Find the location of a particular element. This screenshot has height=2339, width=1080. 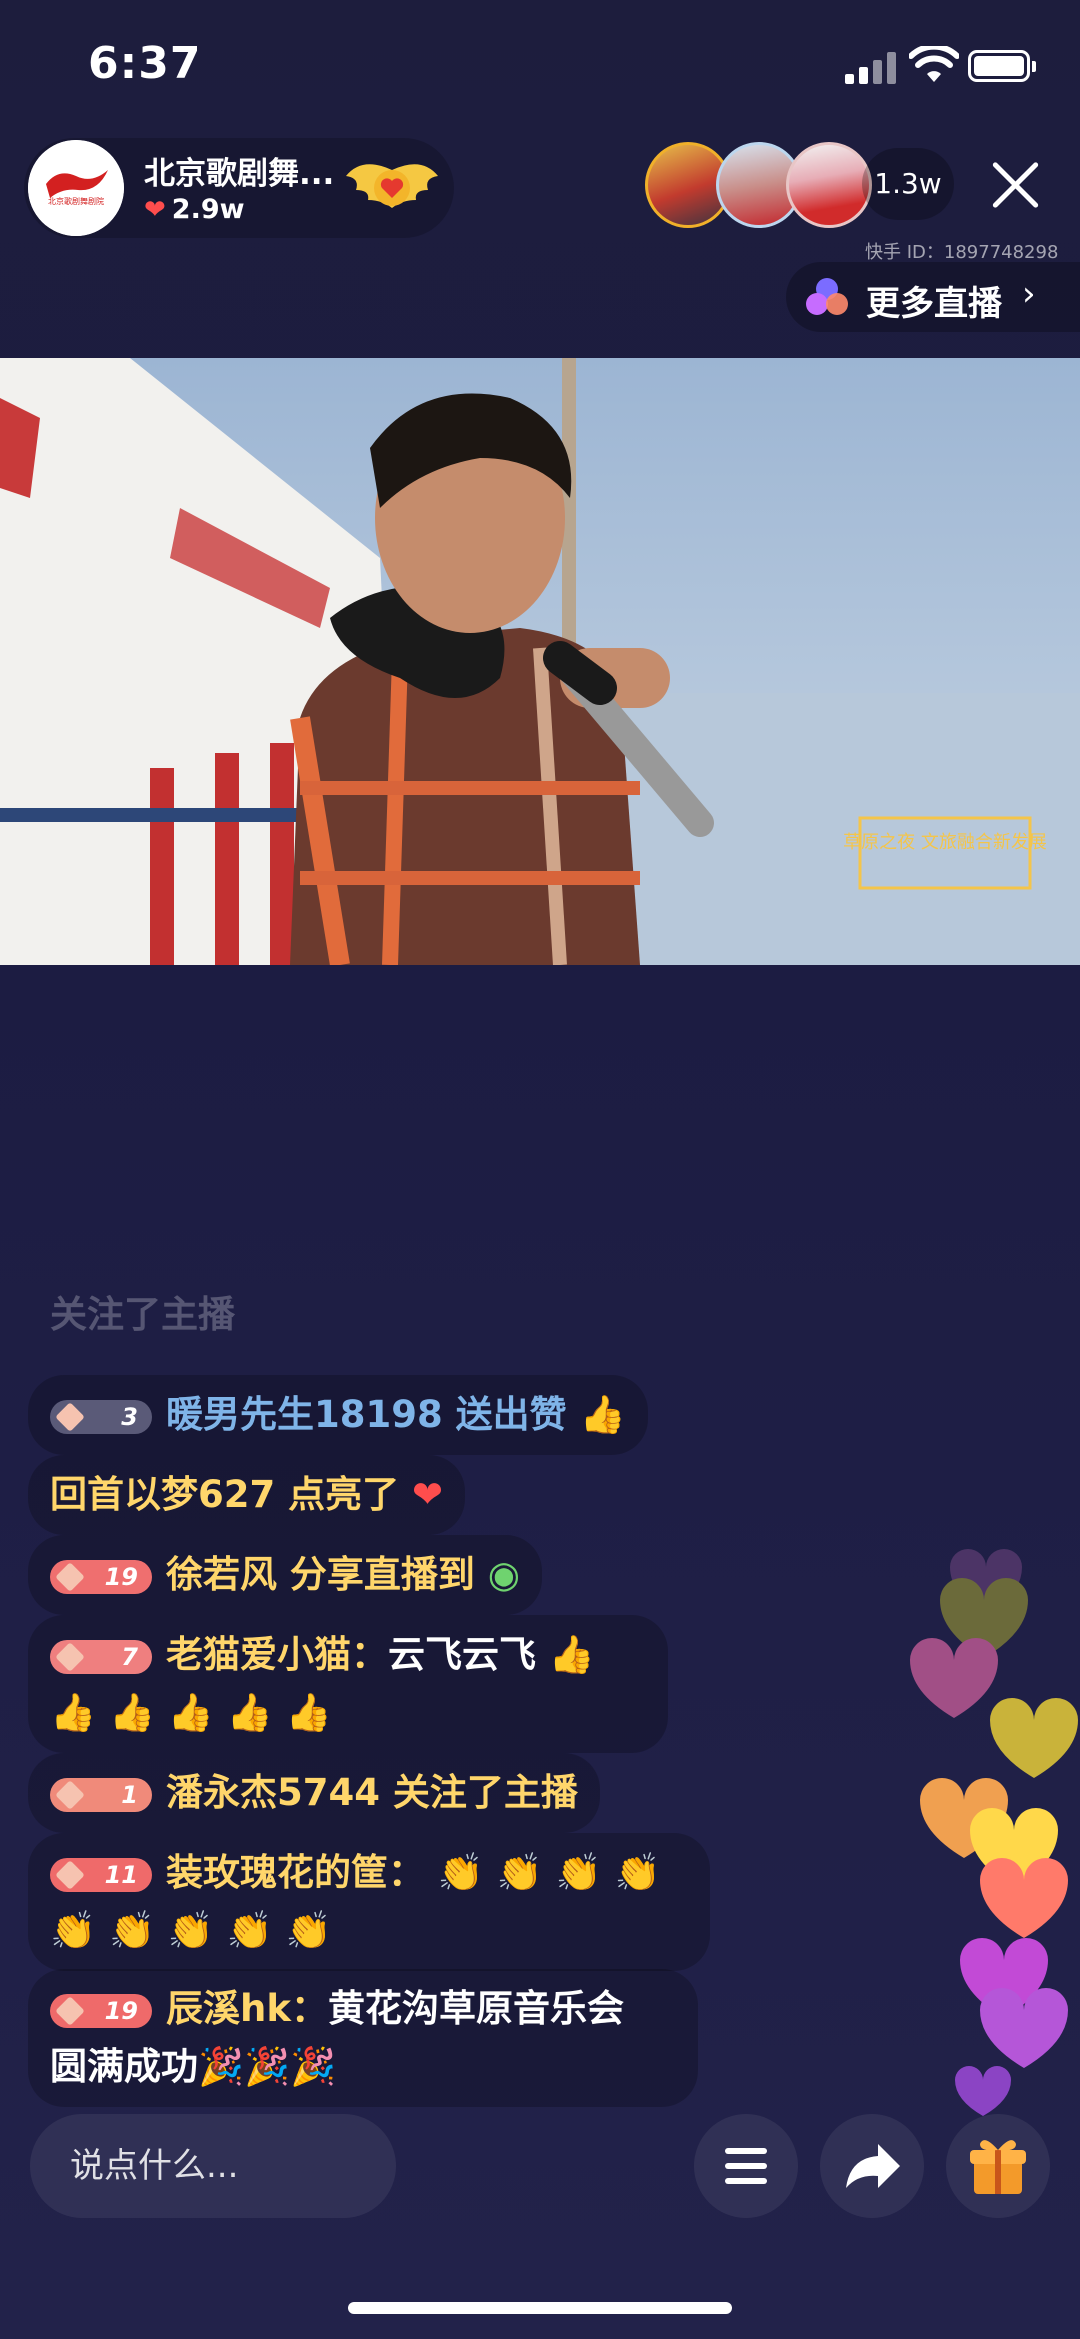

chat-message: 回首以梦627 点亮了 ❤ is located at coordinates (247, 1495).